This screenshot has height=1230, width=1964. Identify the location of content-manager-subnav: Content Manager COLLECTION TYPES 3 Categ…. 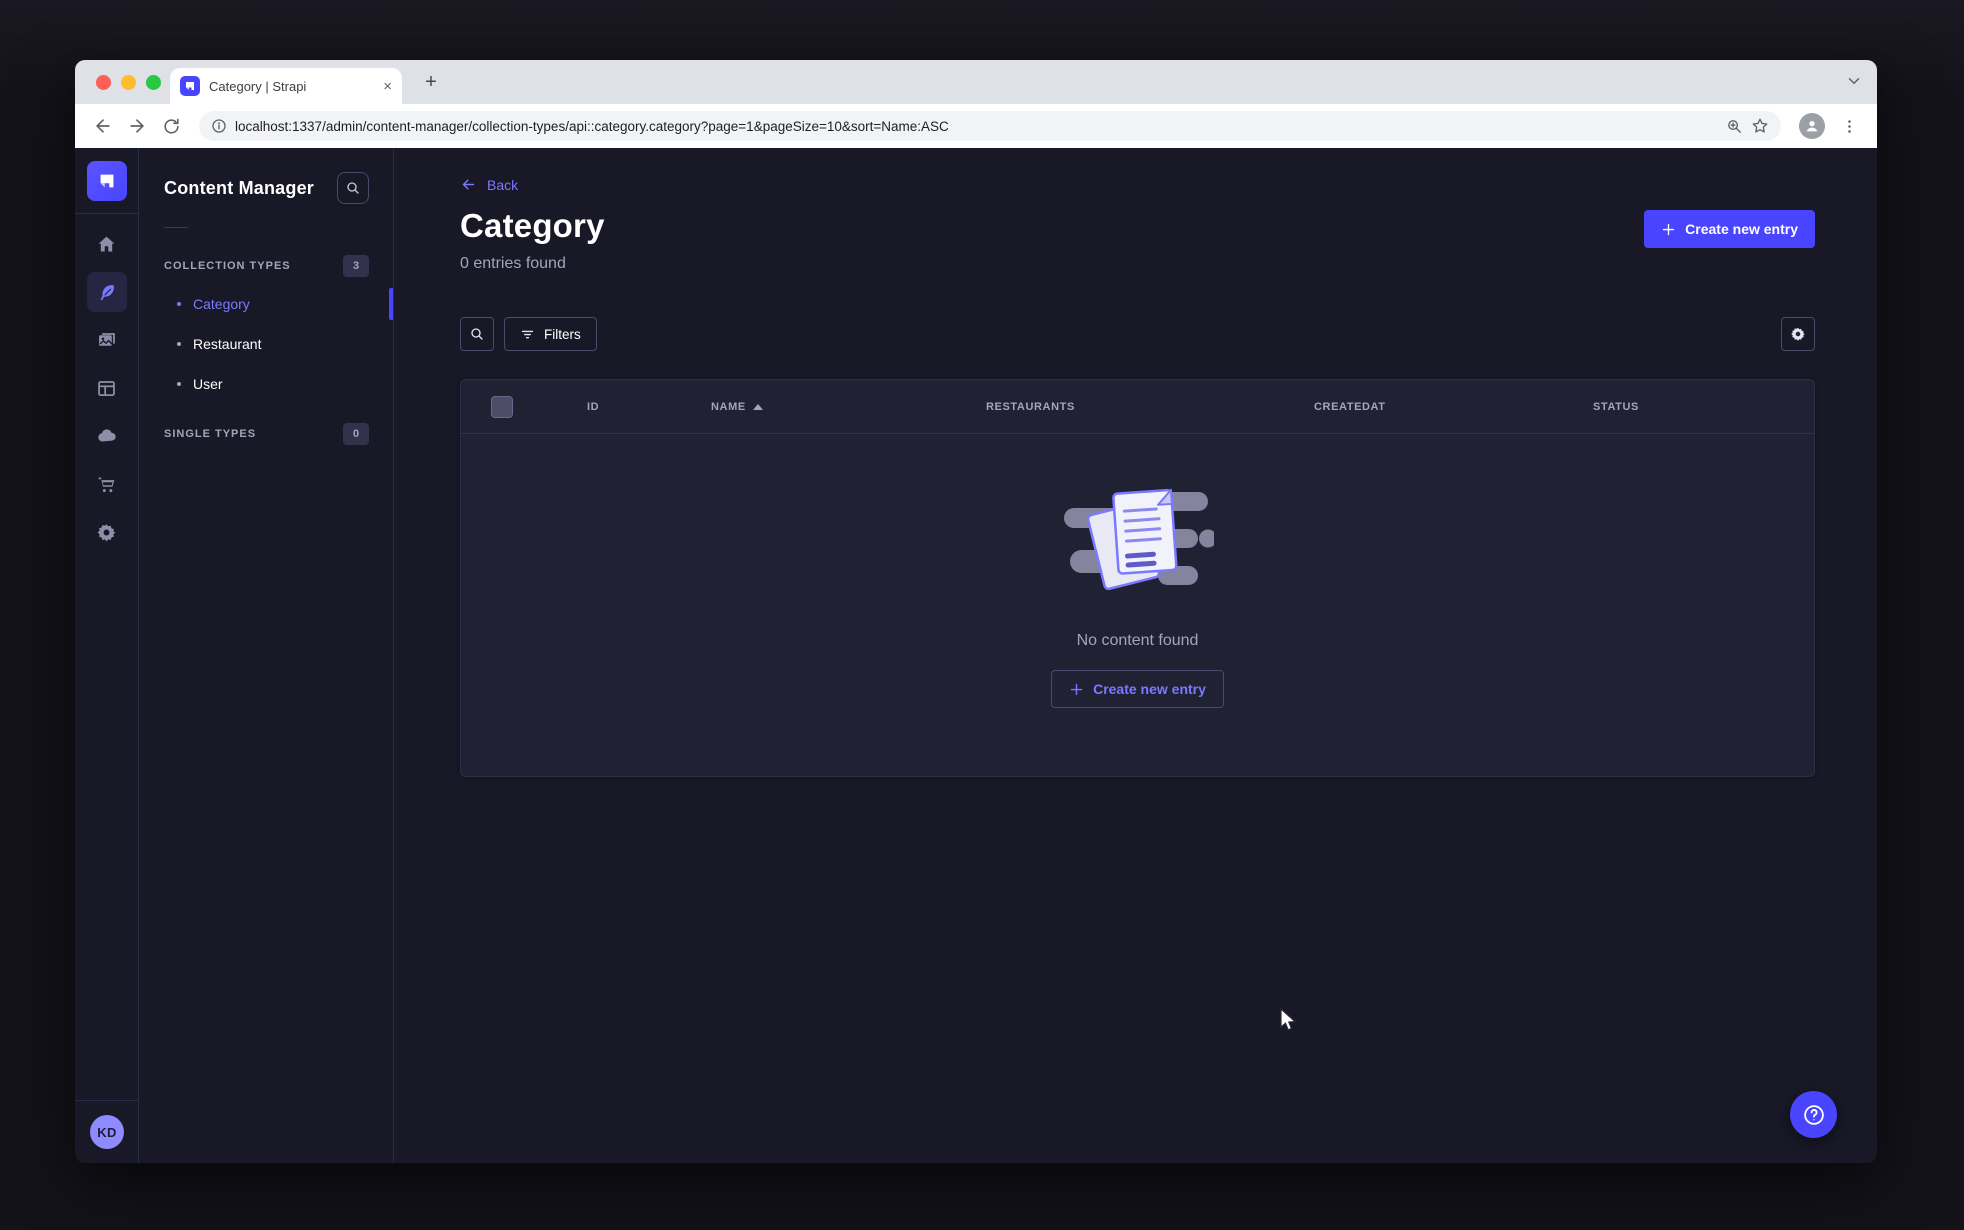
(266, 655).